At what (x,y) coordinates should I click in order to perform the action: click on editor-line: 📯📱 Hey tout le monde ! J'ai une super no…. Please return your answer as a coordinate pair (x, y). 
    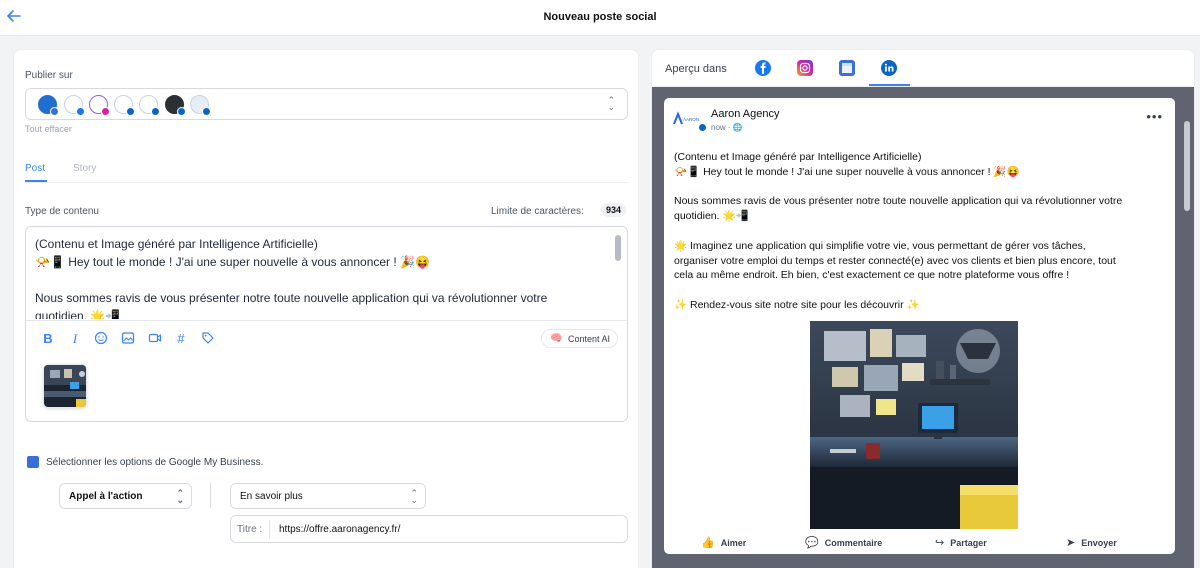
    Looking at the image, I should click on (232, 262).